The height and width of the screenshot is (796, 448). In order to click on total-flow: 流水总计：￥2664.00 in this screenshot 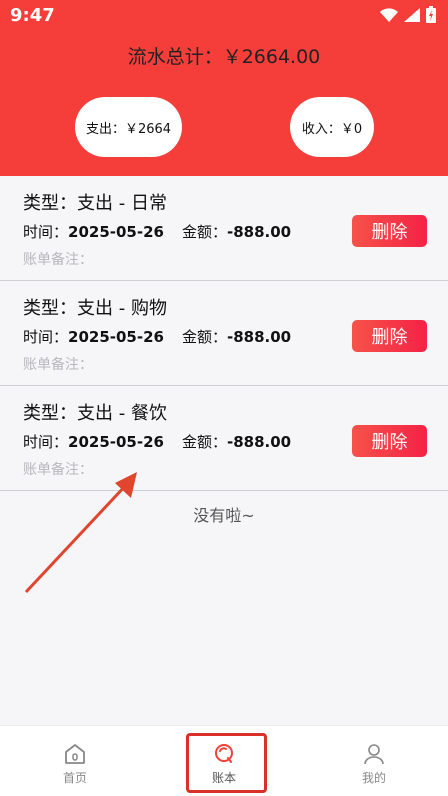, I will do `click(224, 57)`.